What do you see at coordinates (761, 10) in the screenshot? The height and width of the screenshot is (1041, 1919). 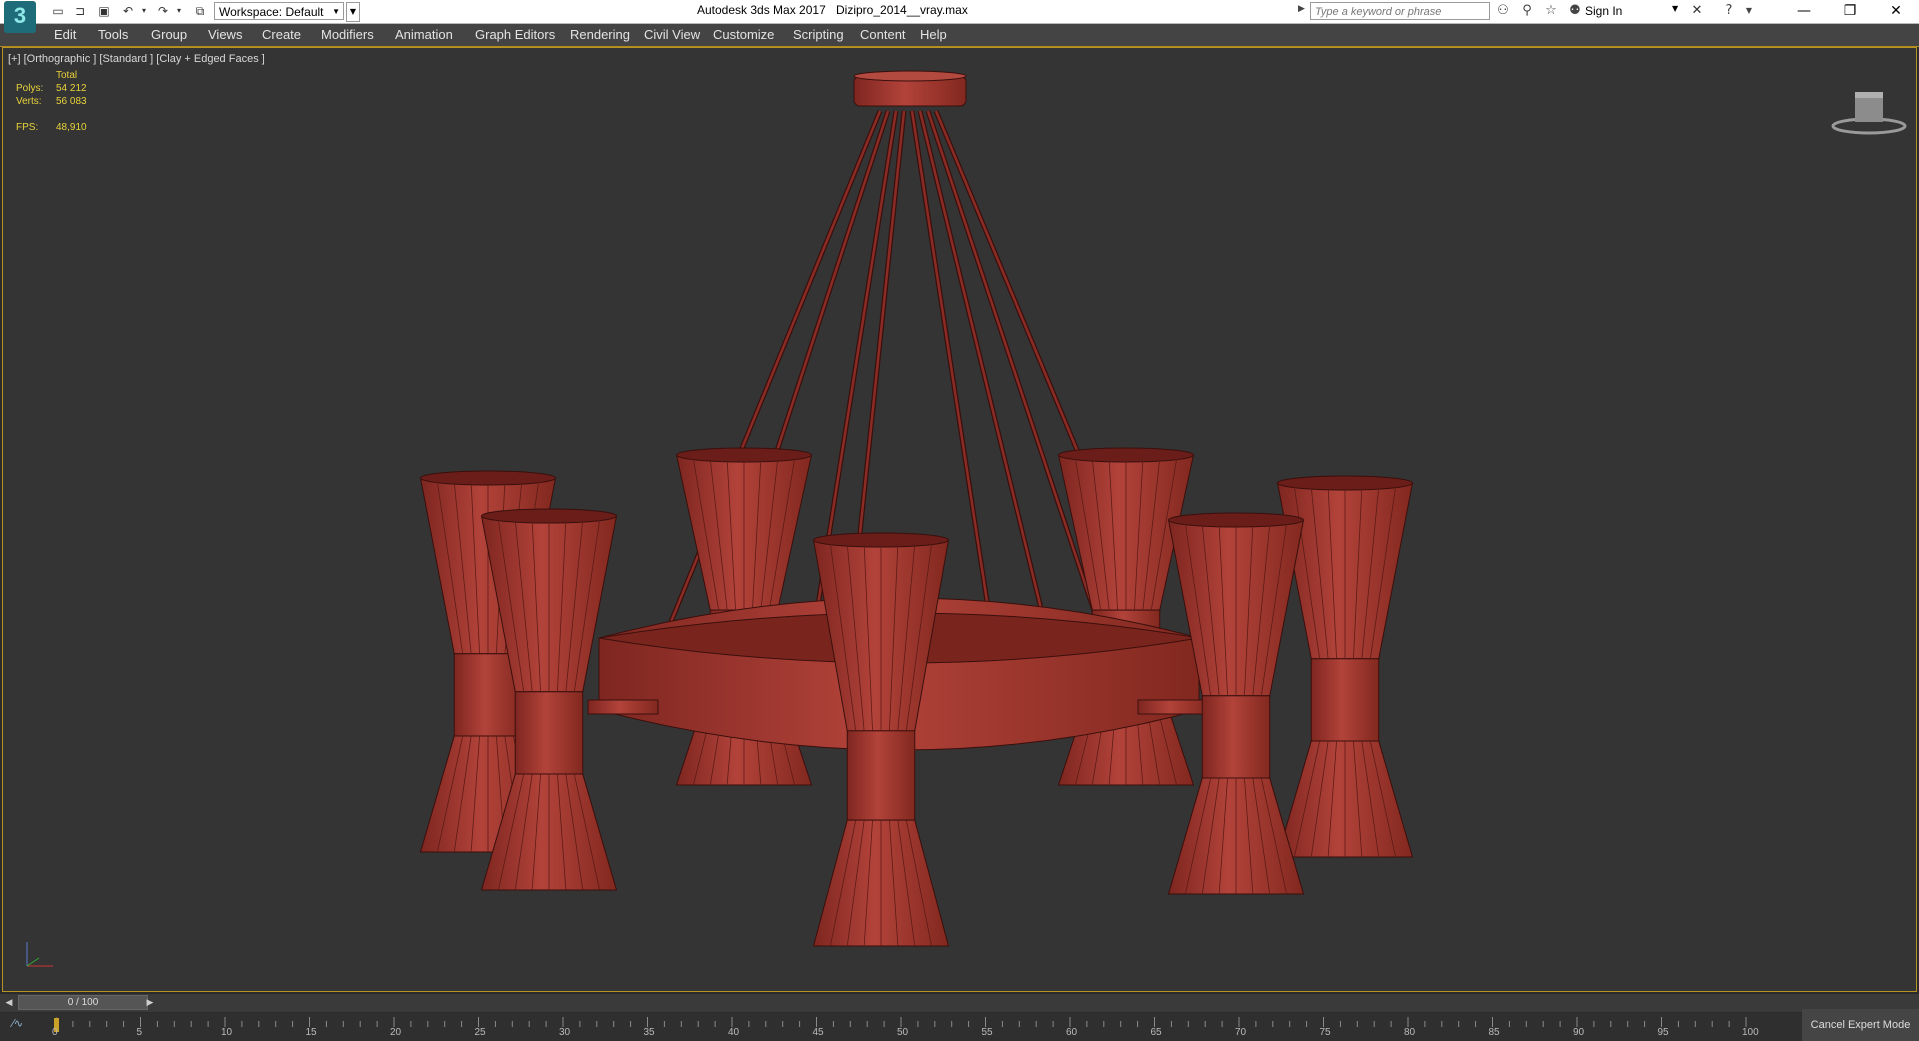 I see `app-title: Autodesk 3ds Max 2017` at bounding box center [761, 10].